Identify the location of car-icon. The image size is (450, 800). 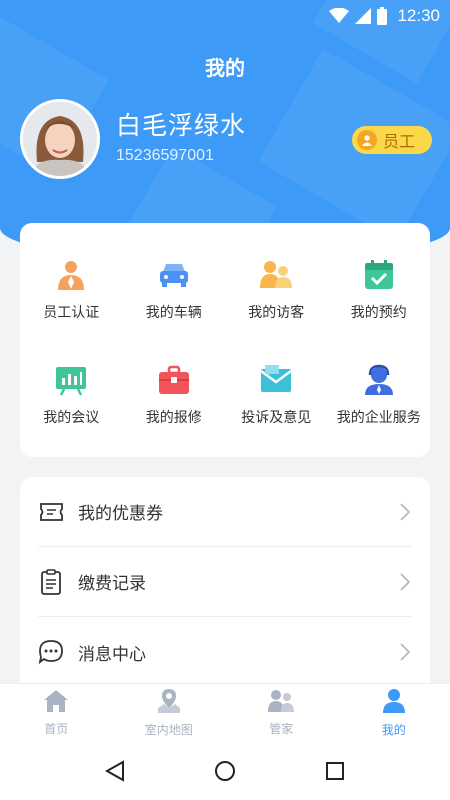
(174, 275).